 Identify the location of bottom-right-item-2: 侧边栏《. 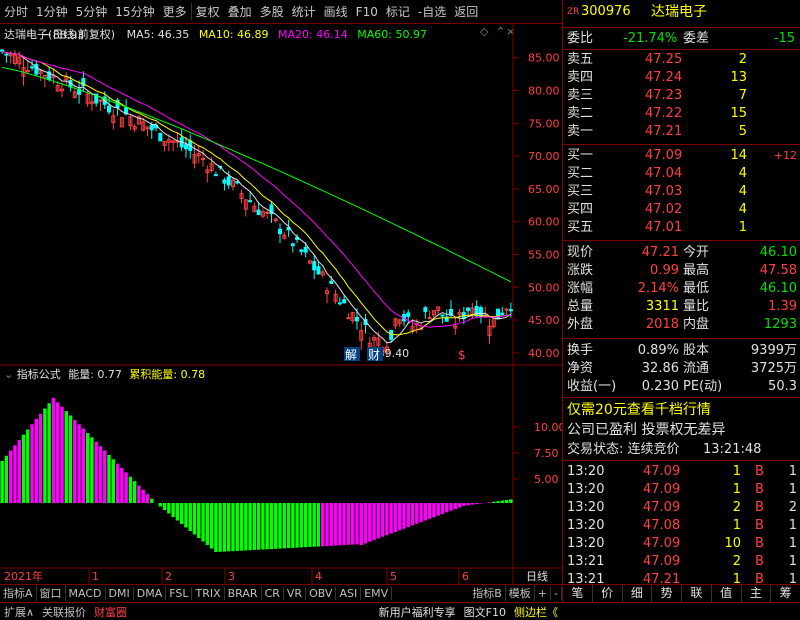
(536, 612).